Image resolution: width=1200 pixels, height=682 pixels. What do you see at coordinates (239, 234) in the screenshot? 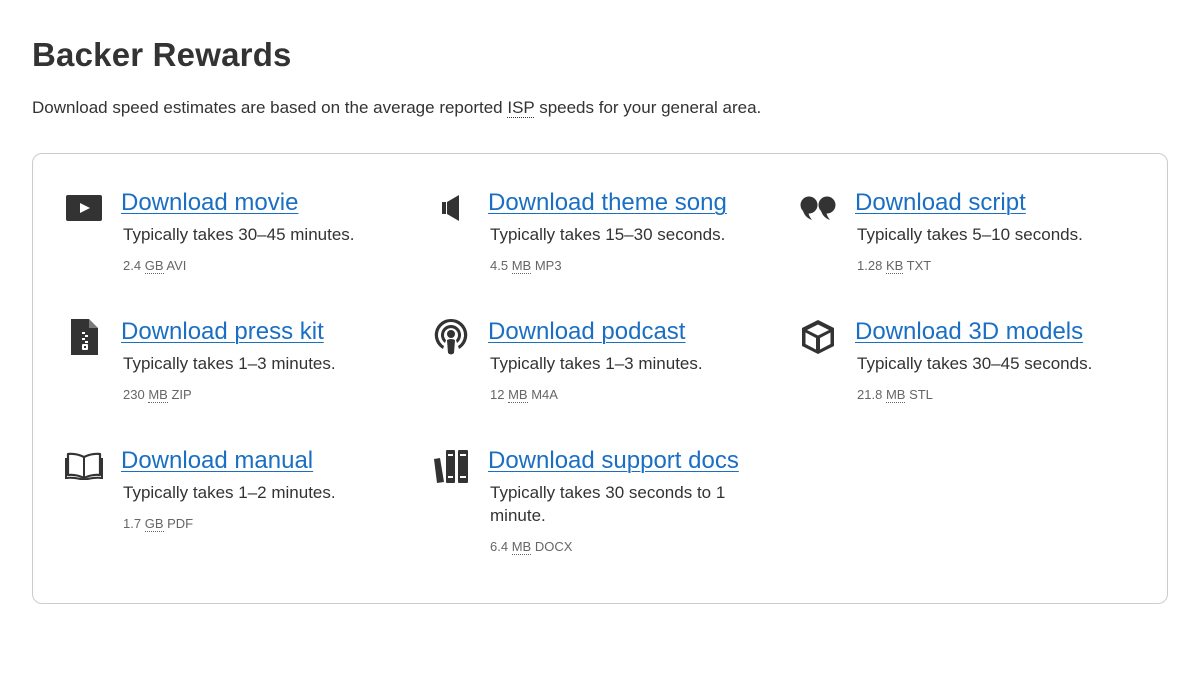
I see `download-time: Typically takes 30–45 minutes.` at bounding box center [239, 234].